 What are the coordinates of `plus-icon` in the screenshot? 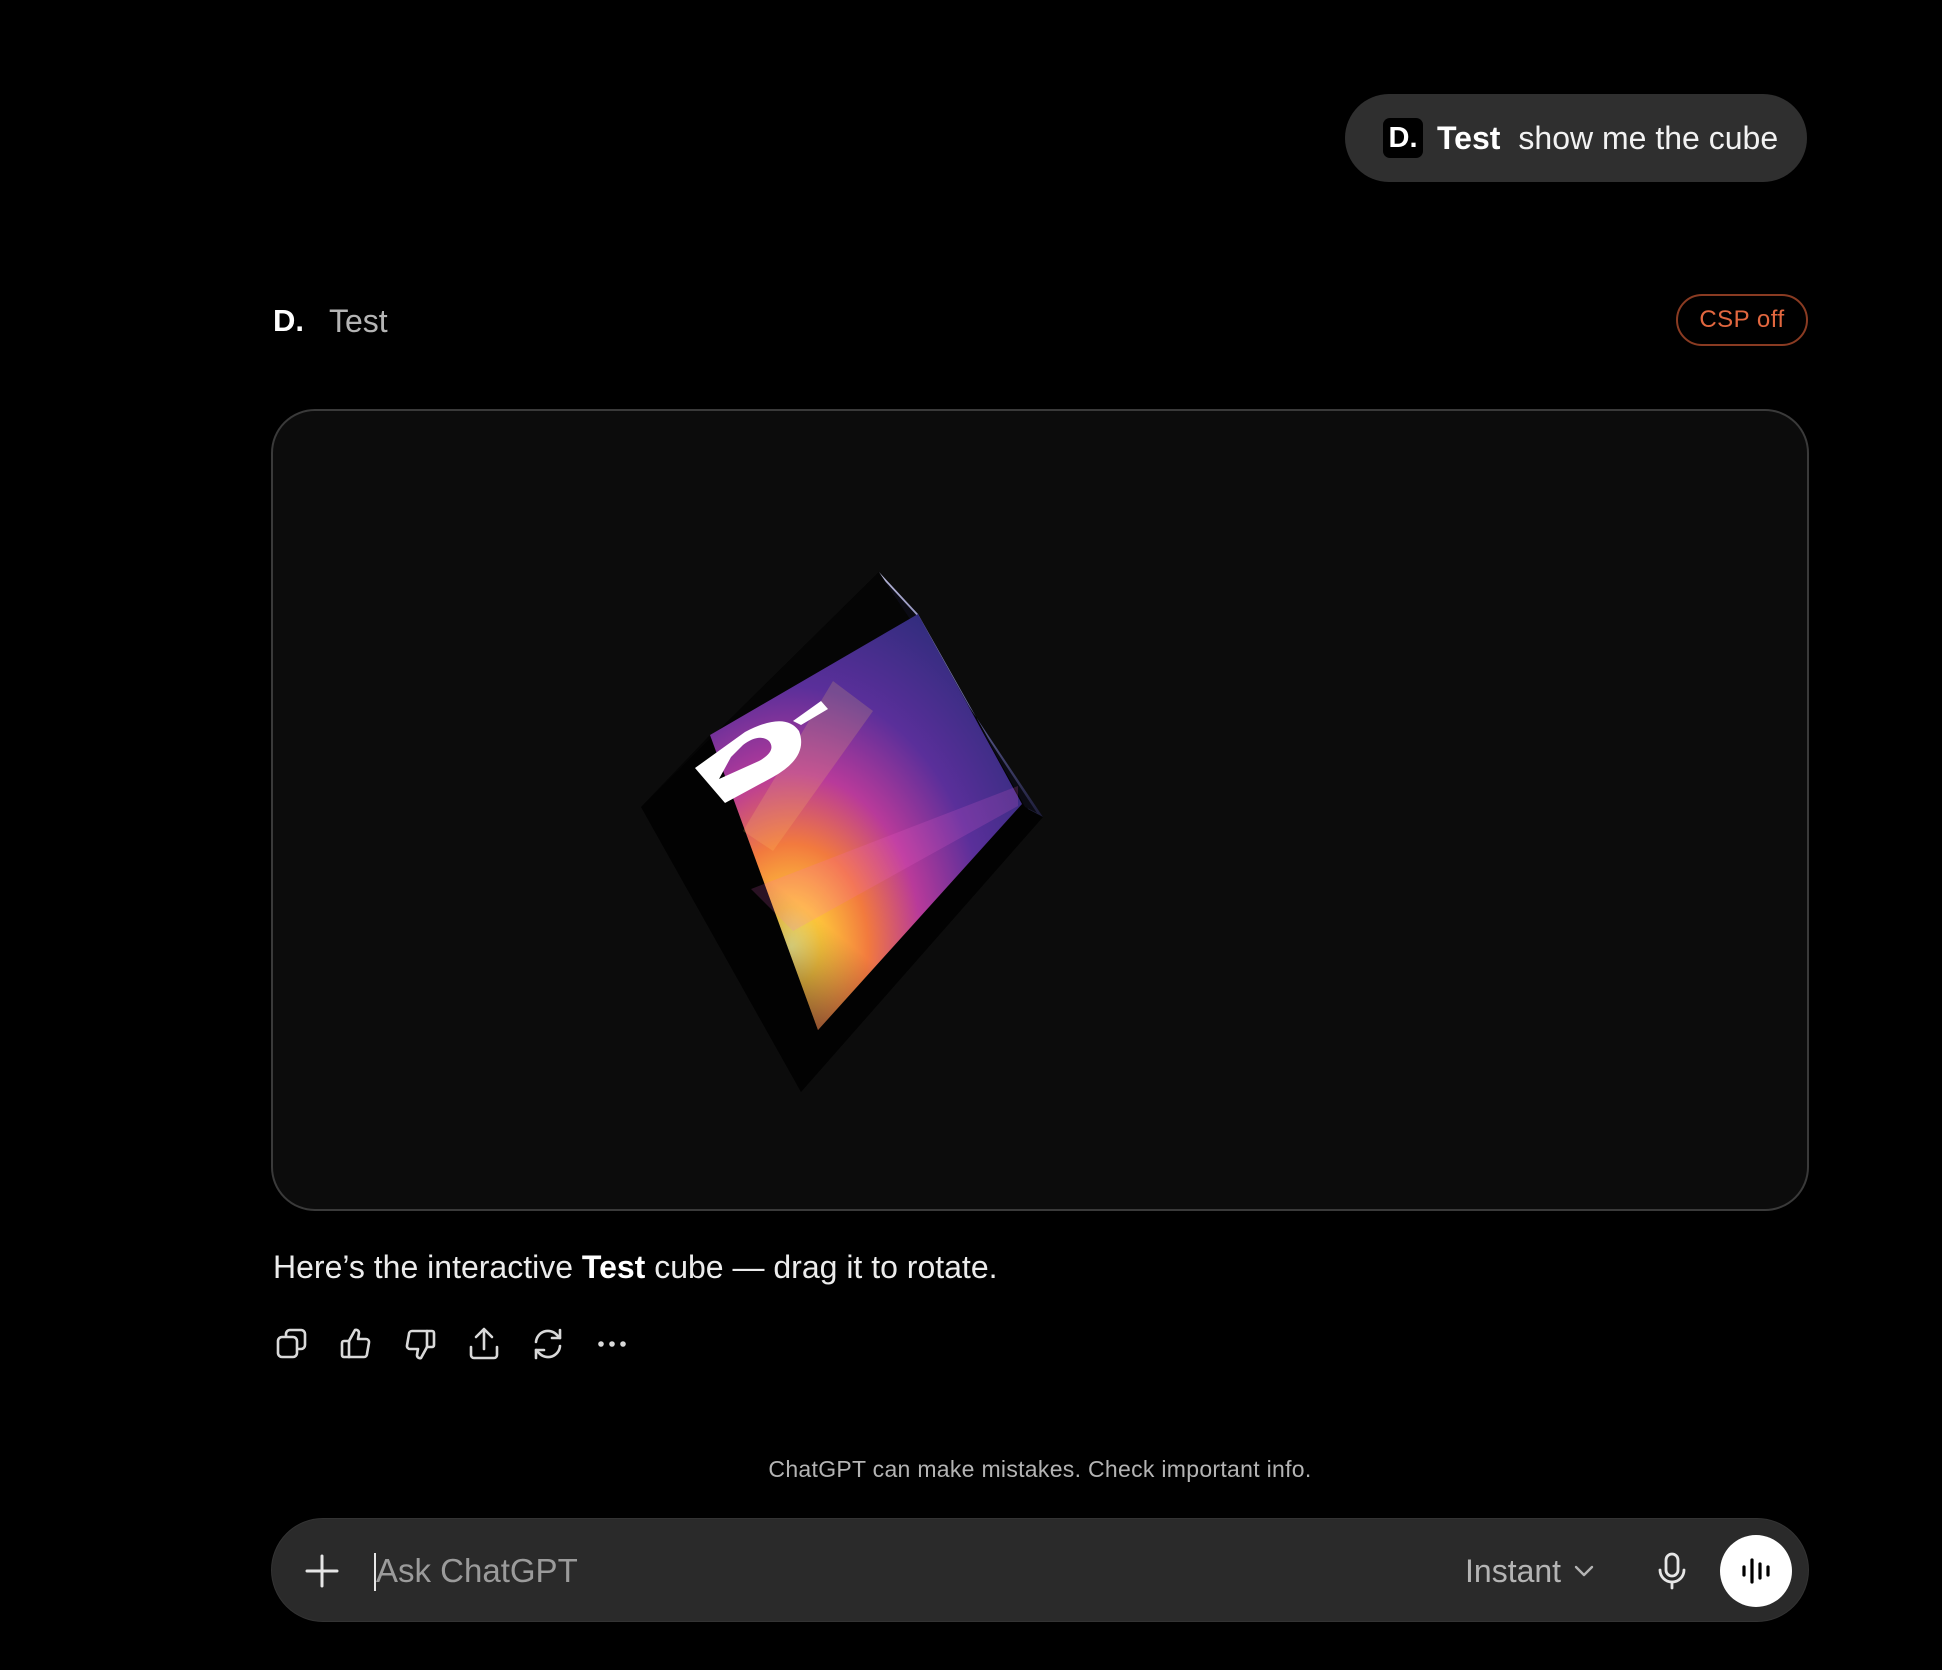 It's located at (322, 1571).